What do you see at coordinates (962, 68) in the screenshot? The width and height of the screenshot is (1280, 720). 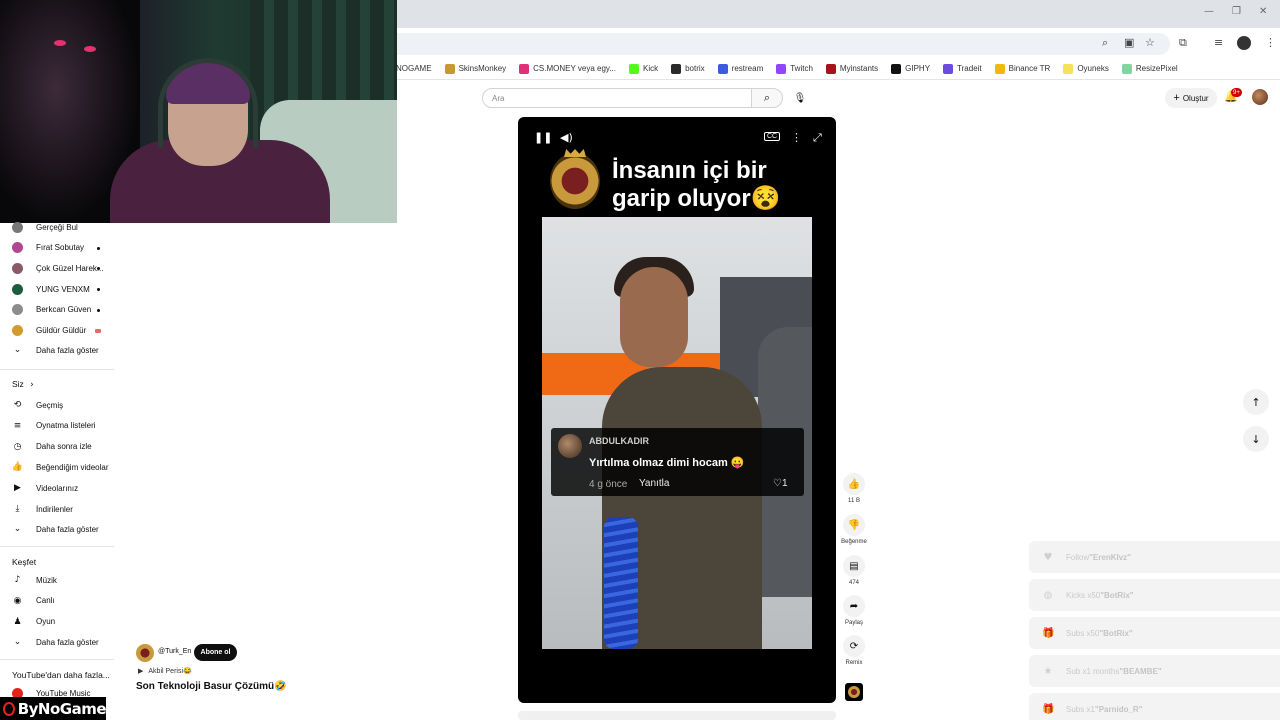 I see `bookmark-tradeit: Tradeit` at bounding box center [962, 68].